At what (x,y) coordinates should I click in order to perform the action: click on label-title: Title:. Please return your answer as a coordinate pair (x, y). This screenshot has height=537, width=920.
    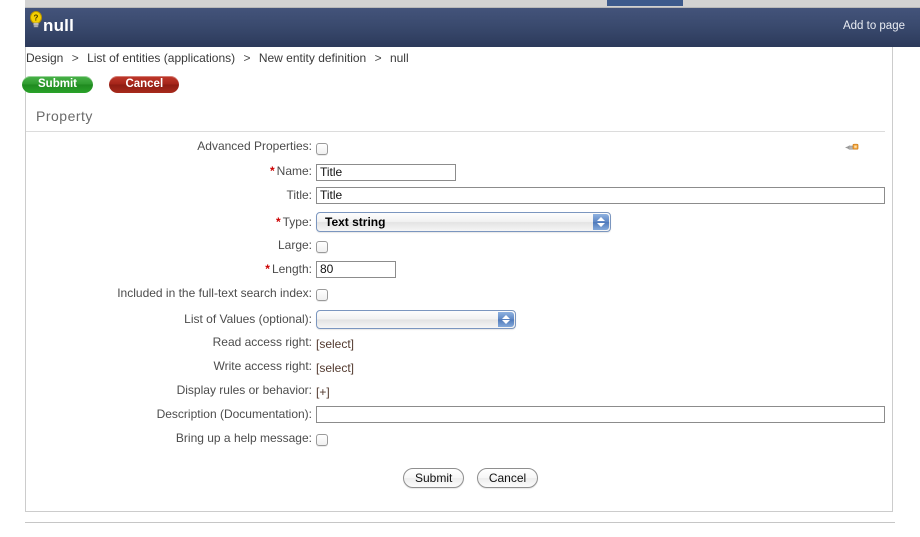
    Looking at the image, I should click on (299, 195).